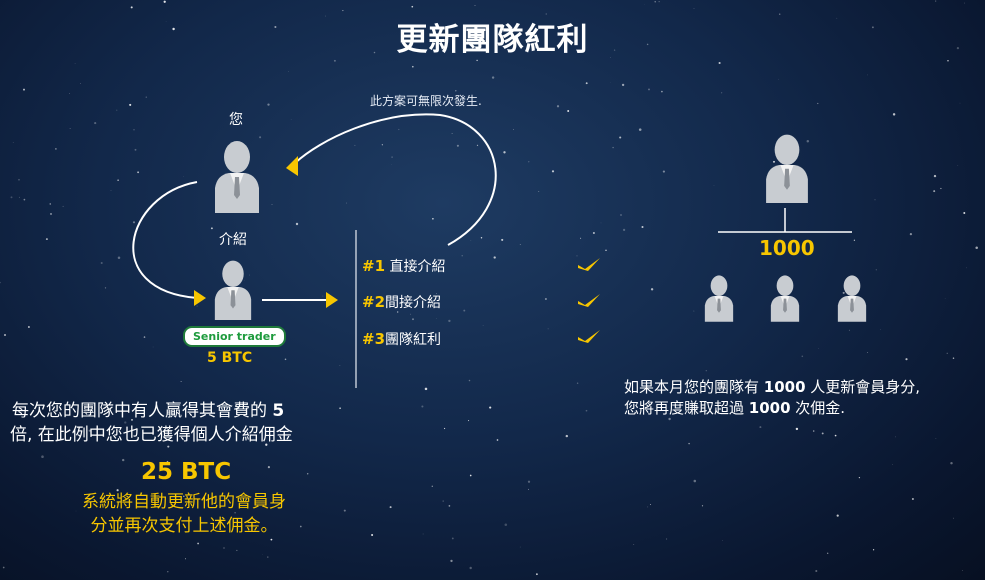 This screenshot has width=985, height=580. I want to click on loop-arrow, so click(395, 179).